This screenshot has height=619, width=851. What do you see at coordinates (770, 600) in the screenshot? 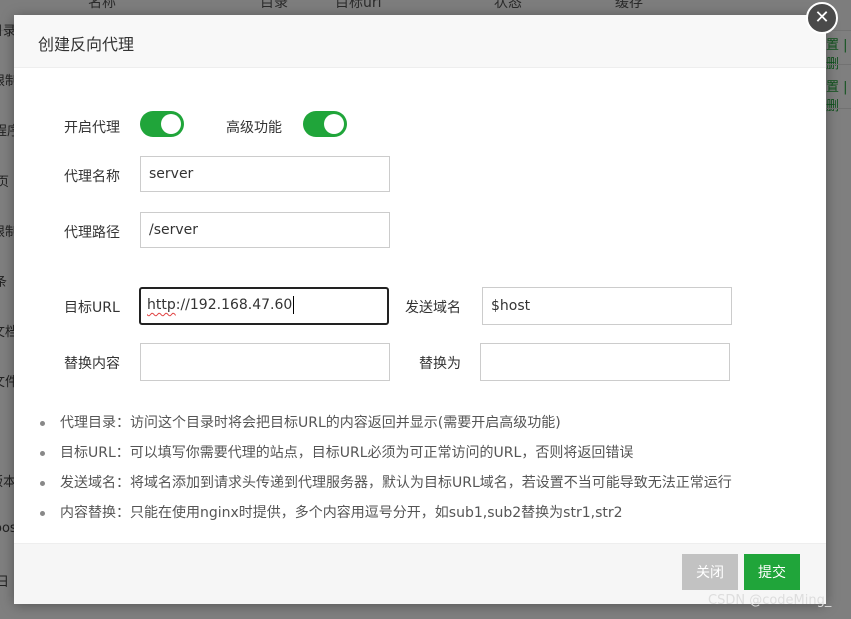
I see `watermark: CSDN @codeMing_` at bounding box center [770, 600].